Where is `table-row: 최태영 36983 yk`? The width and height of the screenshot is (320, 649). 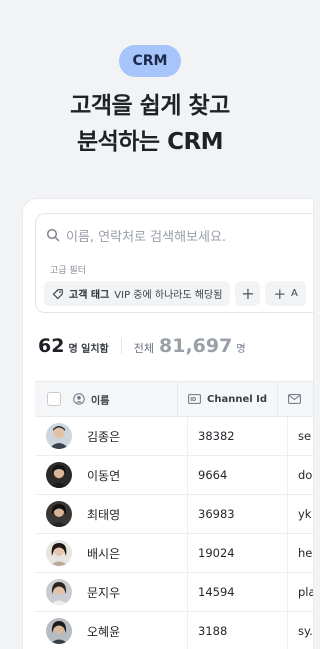
table-row: 최태영 36983 yk is located at coordinates (174, 514).